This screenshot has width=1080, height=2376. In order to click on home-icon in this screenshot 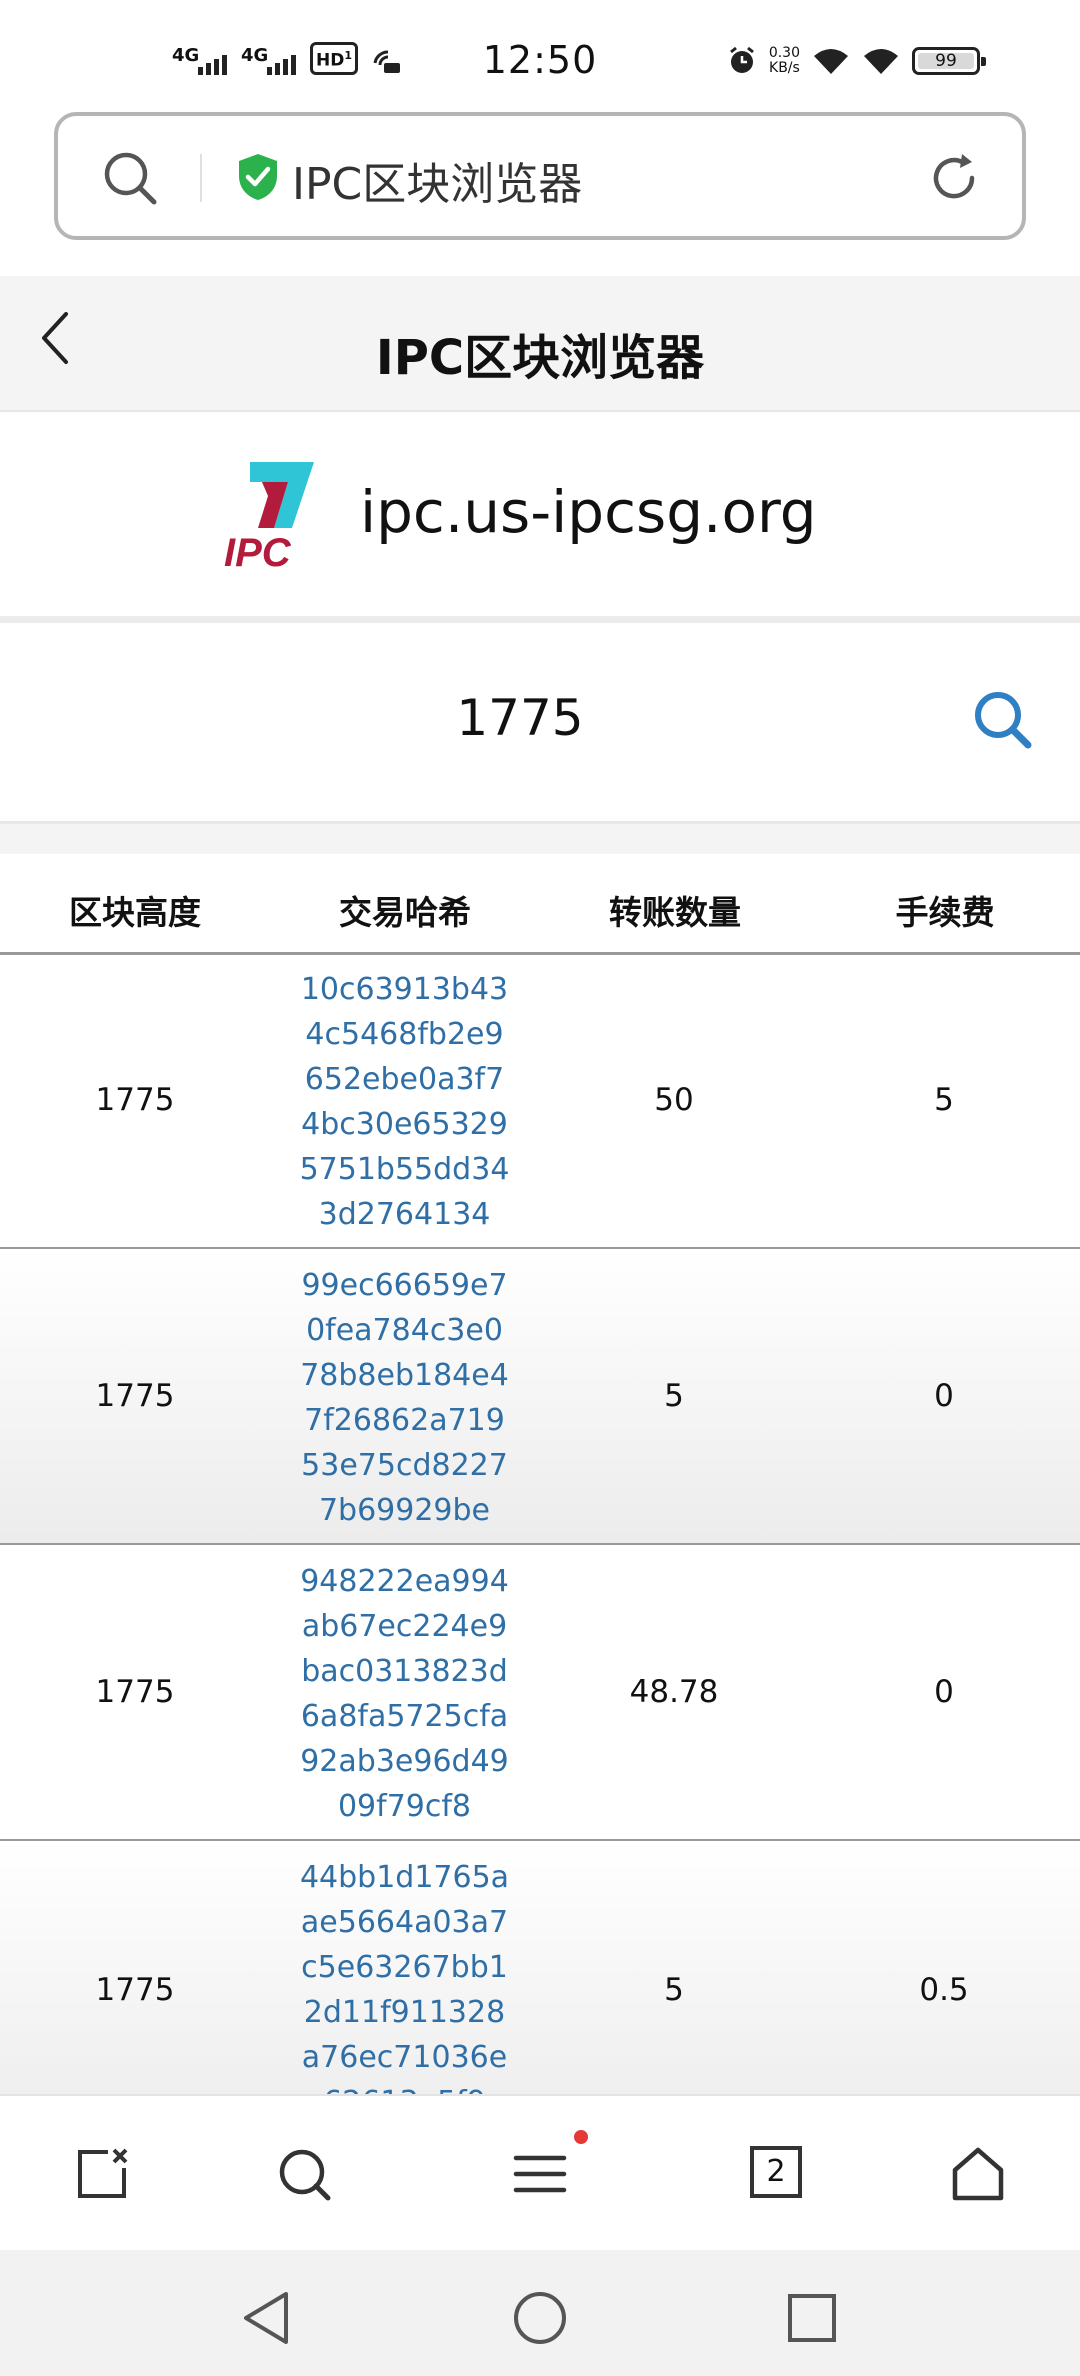, I will do `click(978, 2174)`.